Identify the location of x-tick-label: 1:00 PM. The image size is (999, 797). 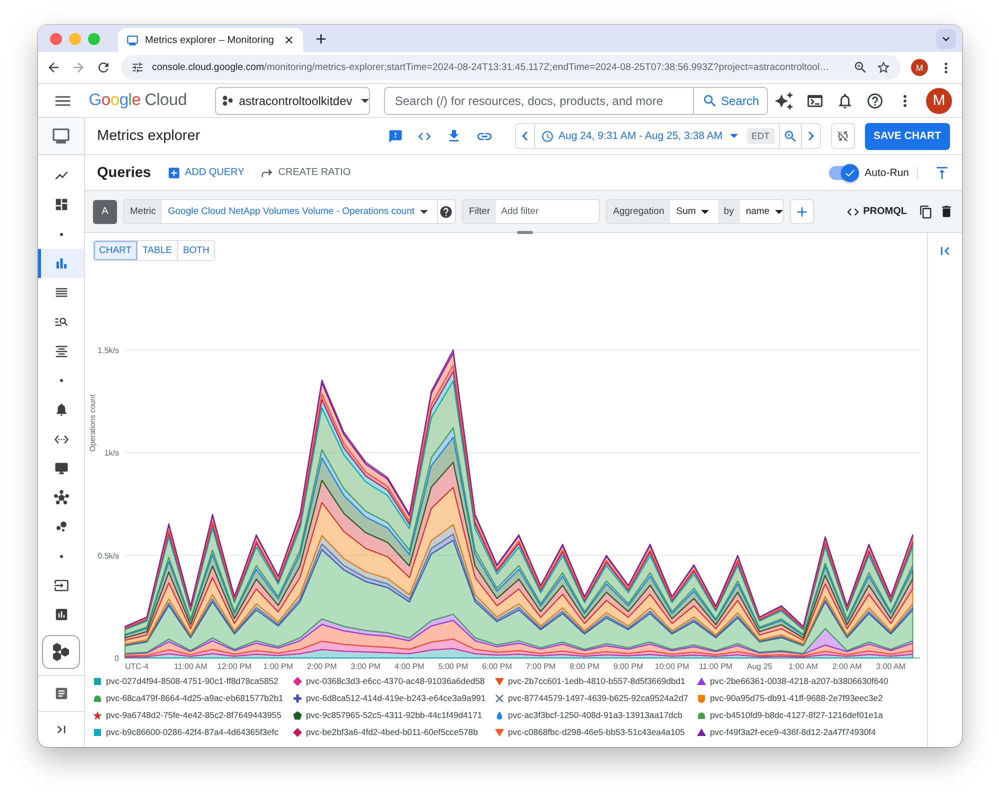
(278, 666).